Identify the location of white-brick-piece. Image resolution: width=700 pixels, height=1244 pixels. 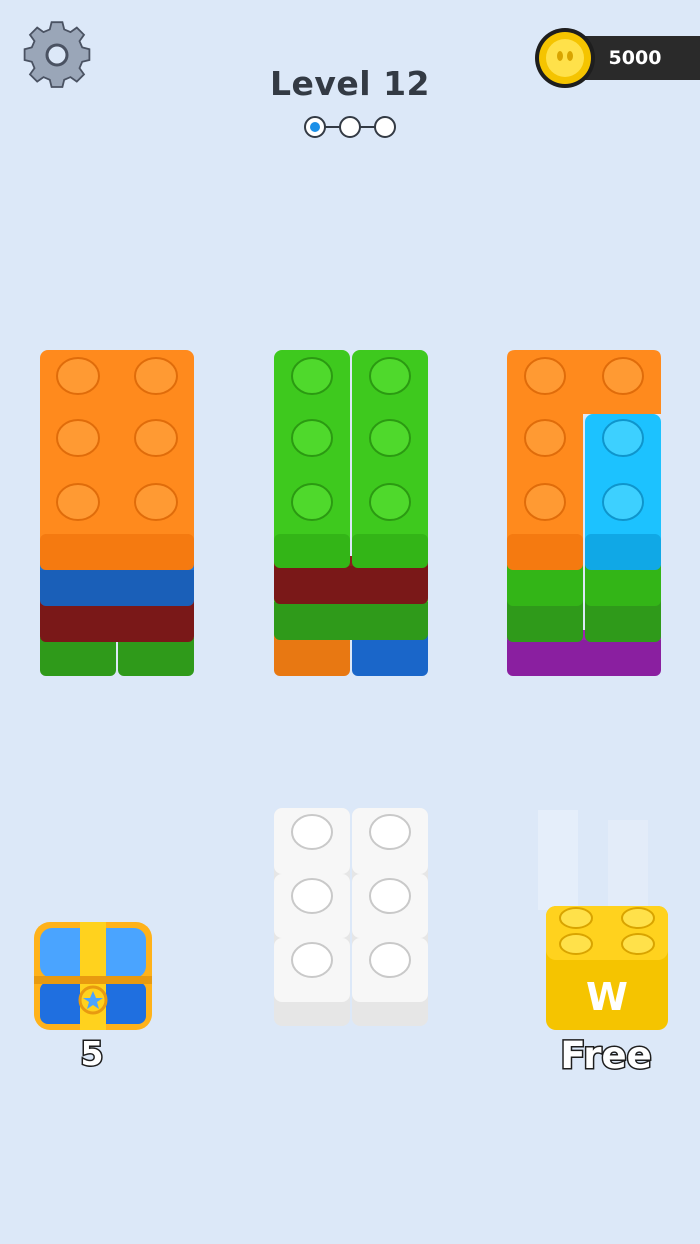
(351, 917).